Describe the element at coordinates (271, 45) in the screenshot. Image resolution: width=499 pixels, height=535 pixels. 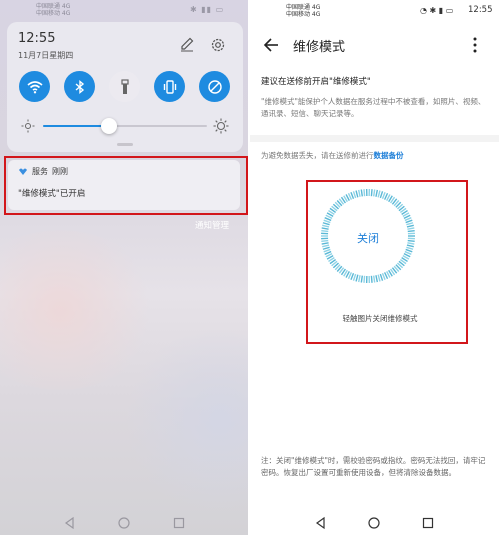
I see `back-arrow-icon` at that location.